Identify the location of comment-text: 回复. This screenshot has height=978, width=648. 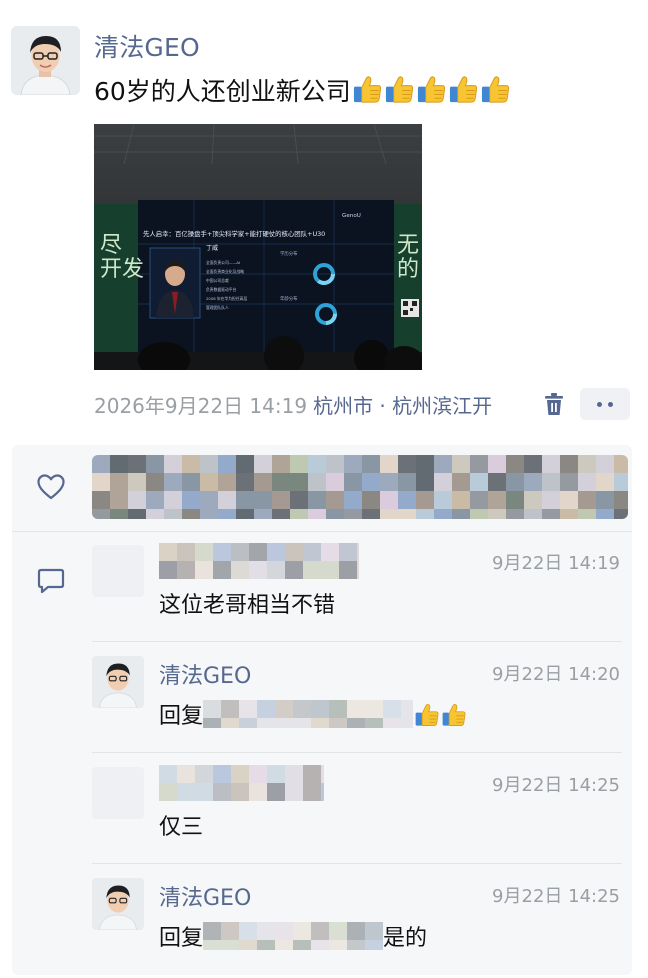
(313, 714).